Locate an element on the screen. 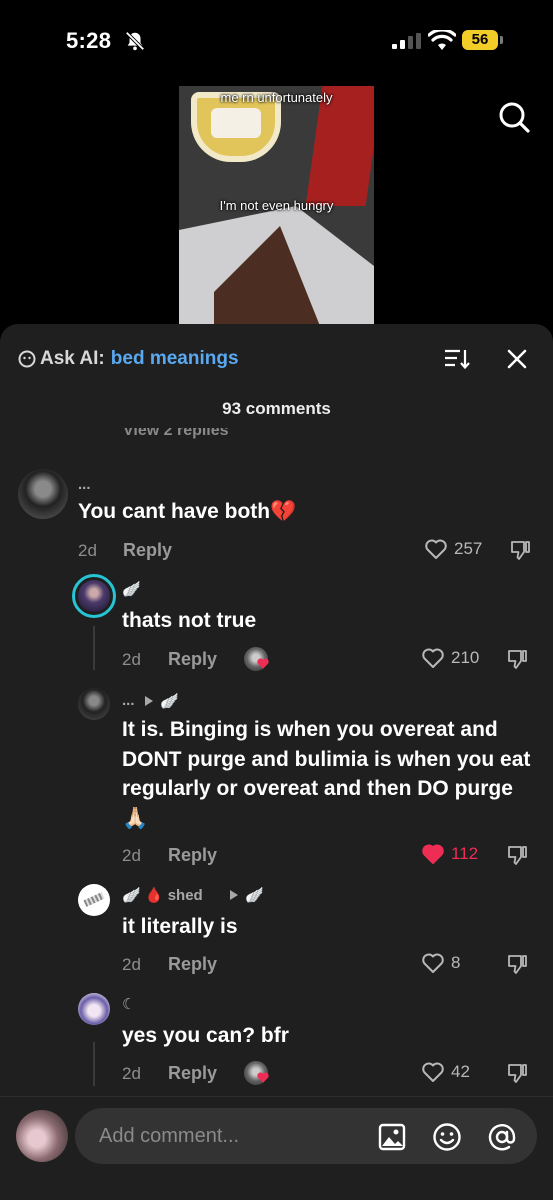  mention-icon is located at coordinates (502, 1137).